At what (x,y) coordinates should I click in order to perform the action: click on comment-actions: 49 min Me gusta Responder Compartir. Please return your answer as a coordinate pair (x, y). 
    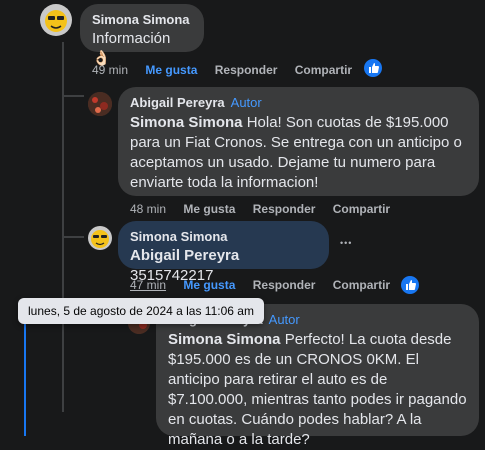
    Looking at the image, I should click on (229, 70).